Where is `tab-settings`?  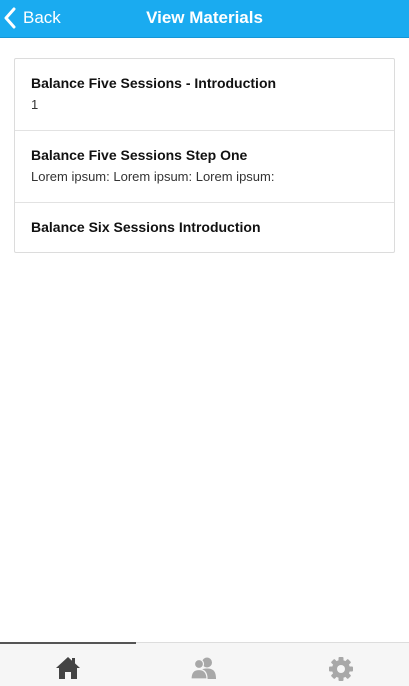 tab-settings is located at coordinates (341, 664).